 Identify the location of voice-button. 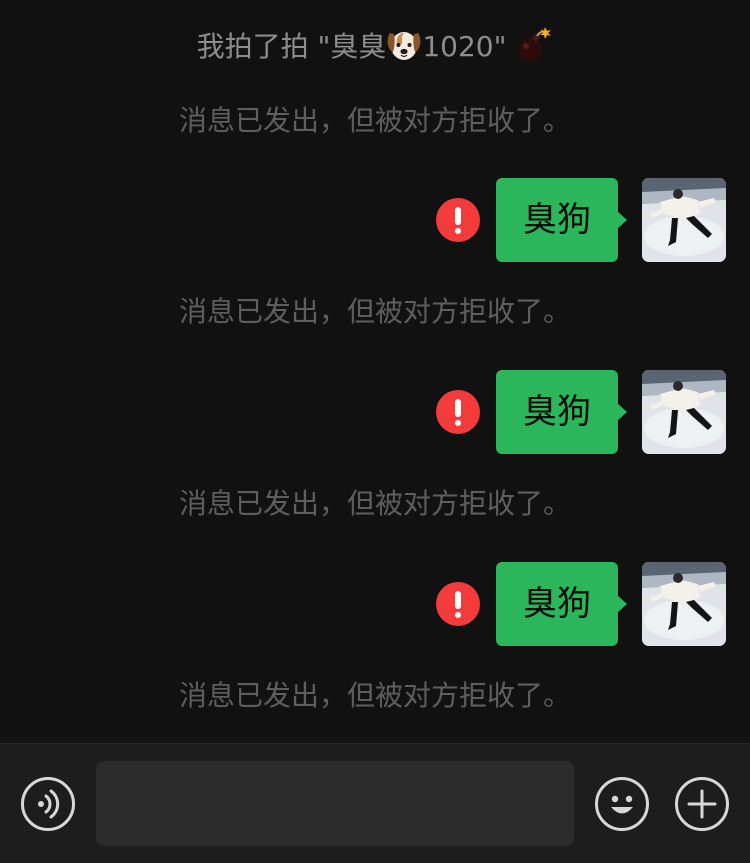
(48, 804).